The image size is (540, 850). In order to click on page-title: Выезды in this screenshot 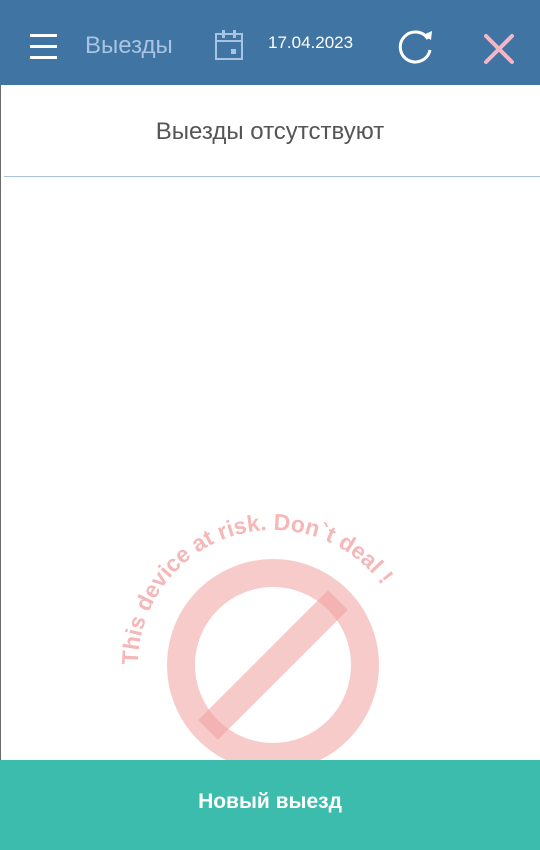, I will do `click(129, 45)`.